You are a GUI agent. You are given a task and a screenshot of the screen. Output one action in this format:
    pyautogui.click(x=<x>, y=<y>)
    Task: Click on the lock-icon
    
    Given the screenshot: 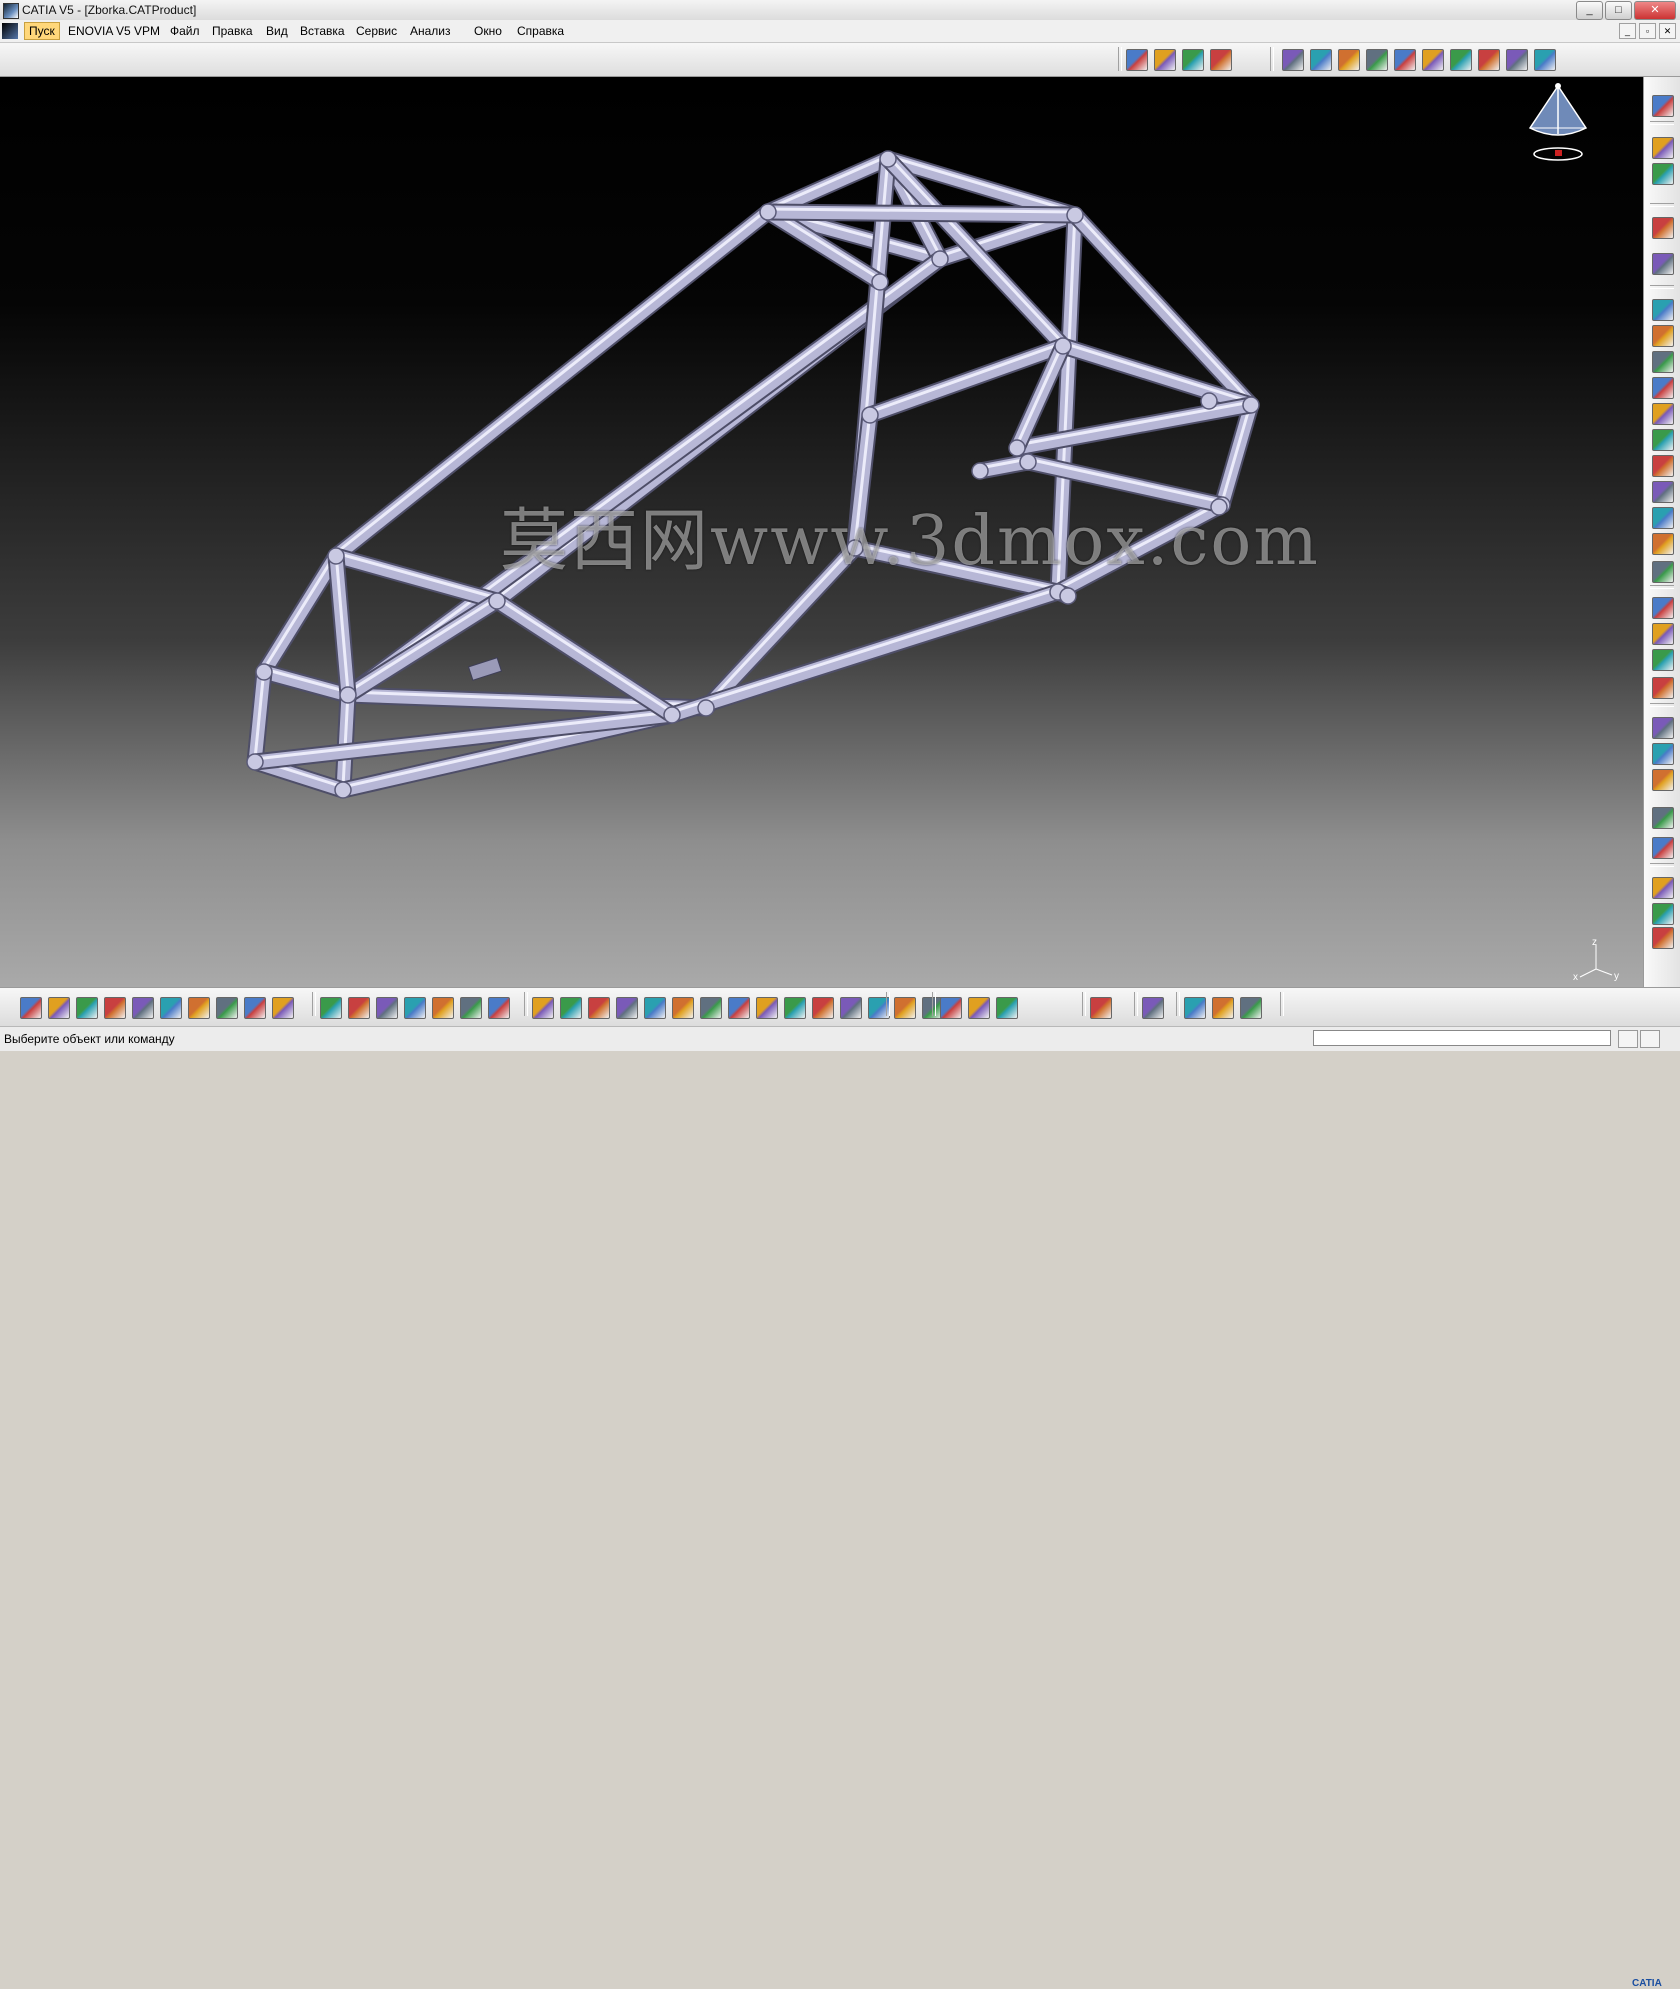 What is the action you would take?
    pyautogui.click(x=471, y=1008)
    